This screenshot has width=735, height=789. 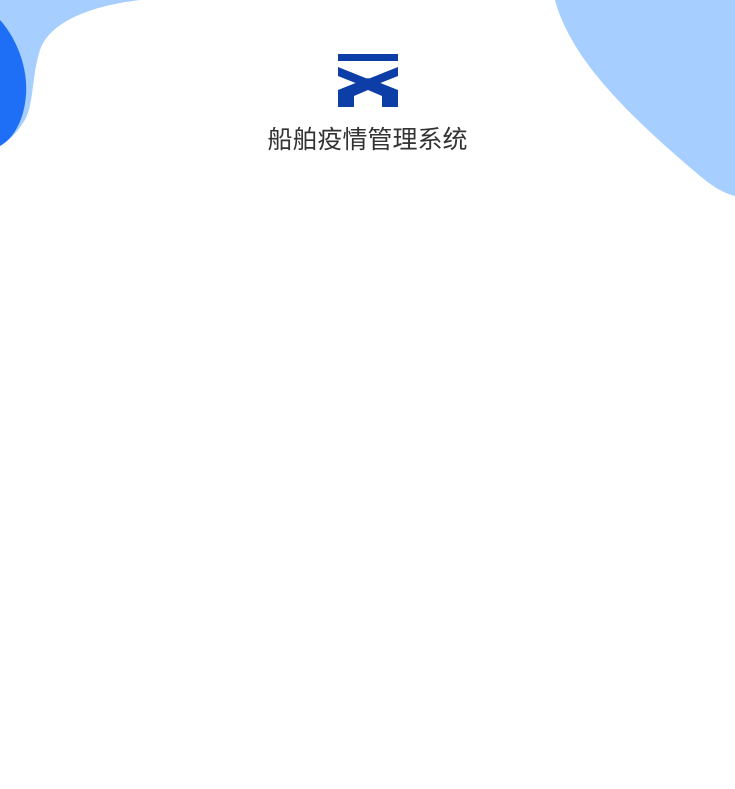 What do you see at coordinates (645, 98) in the screenshot?
I see `top-right-light-blob` at bounding box center [645, 98].